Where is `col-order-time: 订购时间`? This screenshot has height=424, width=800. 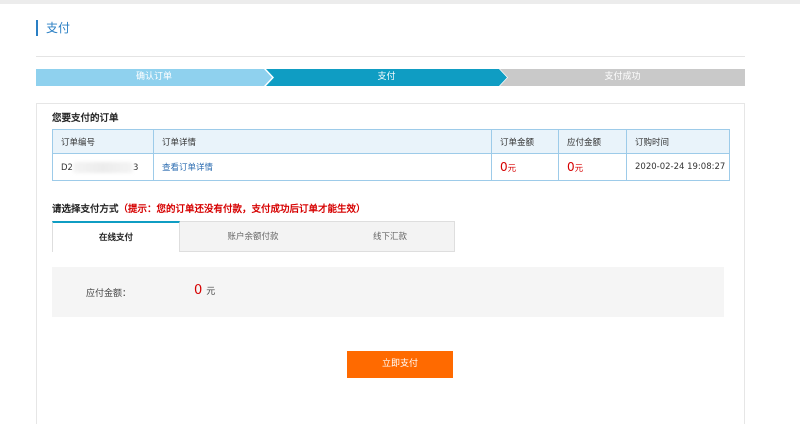 col-order-time: 订购时间 is located at coordinates (678, 141).